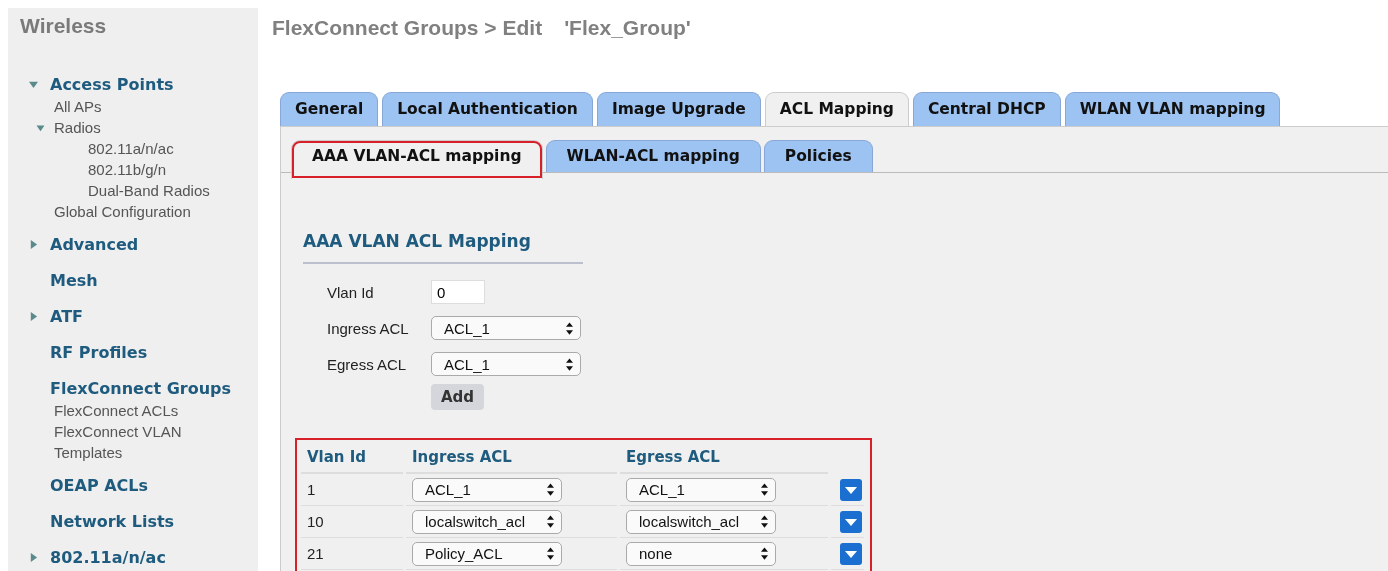  Describe the element at coordinates (99, 352) in the screenshot. I see `sidebar-item: RF Profiles` at that location.